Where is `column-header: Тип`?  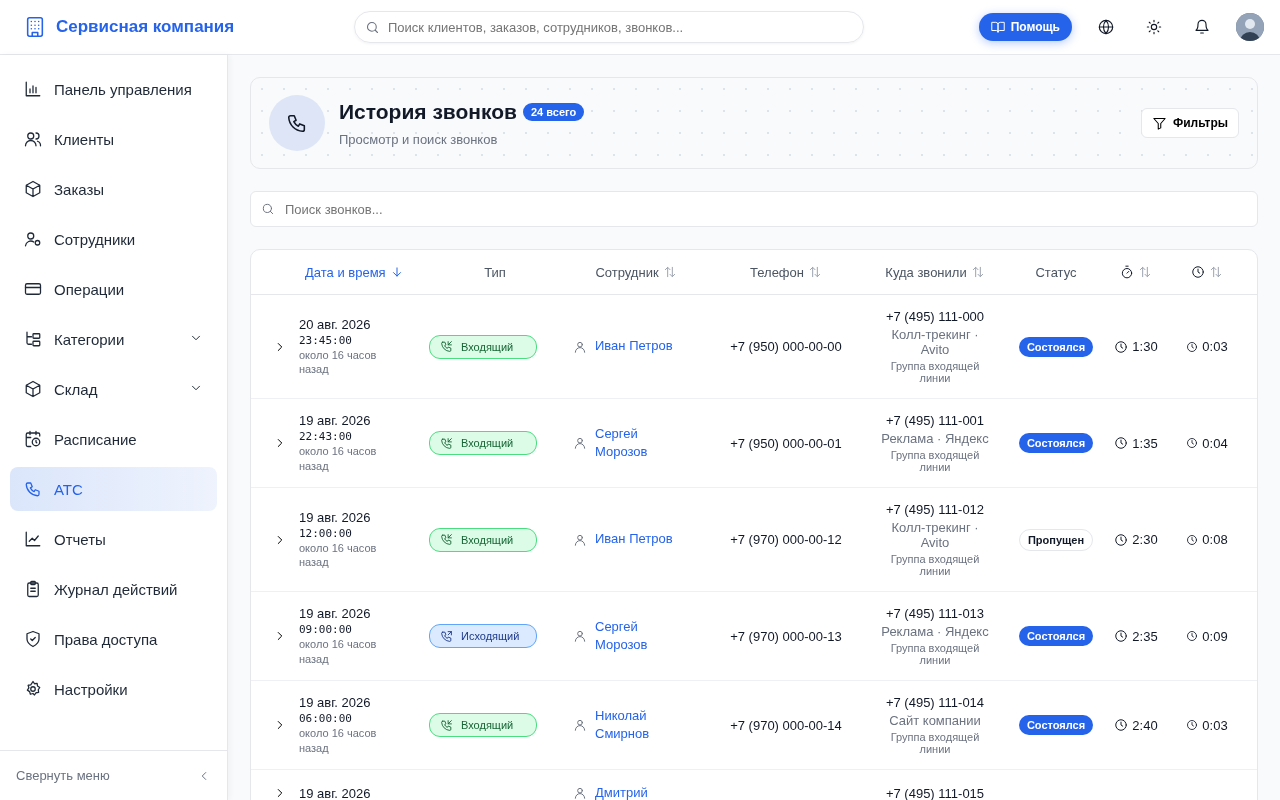
column-header: Тип is located at coordinates (495, 272).